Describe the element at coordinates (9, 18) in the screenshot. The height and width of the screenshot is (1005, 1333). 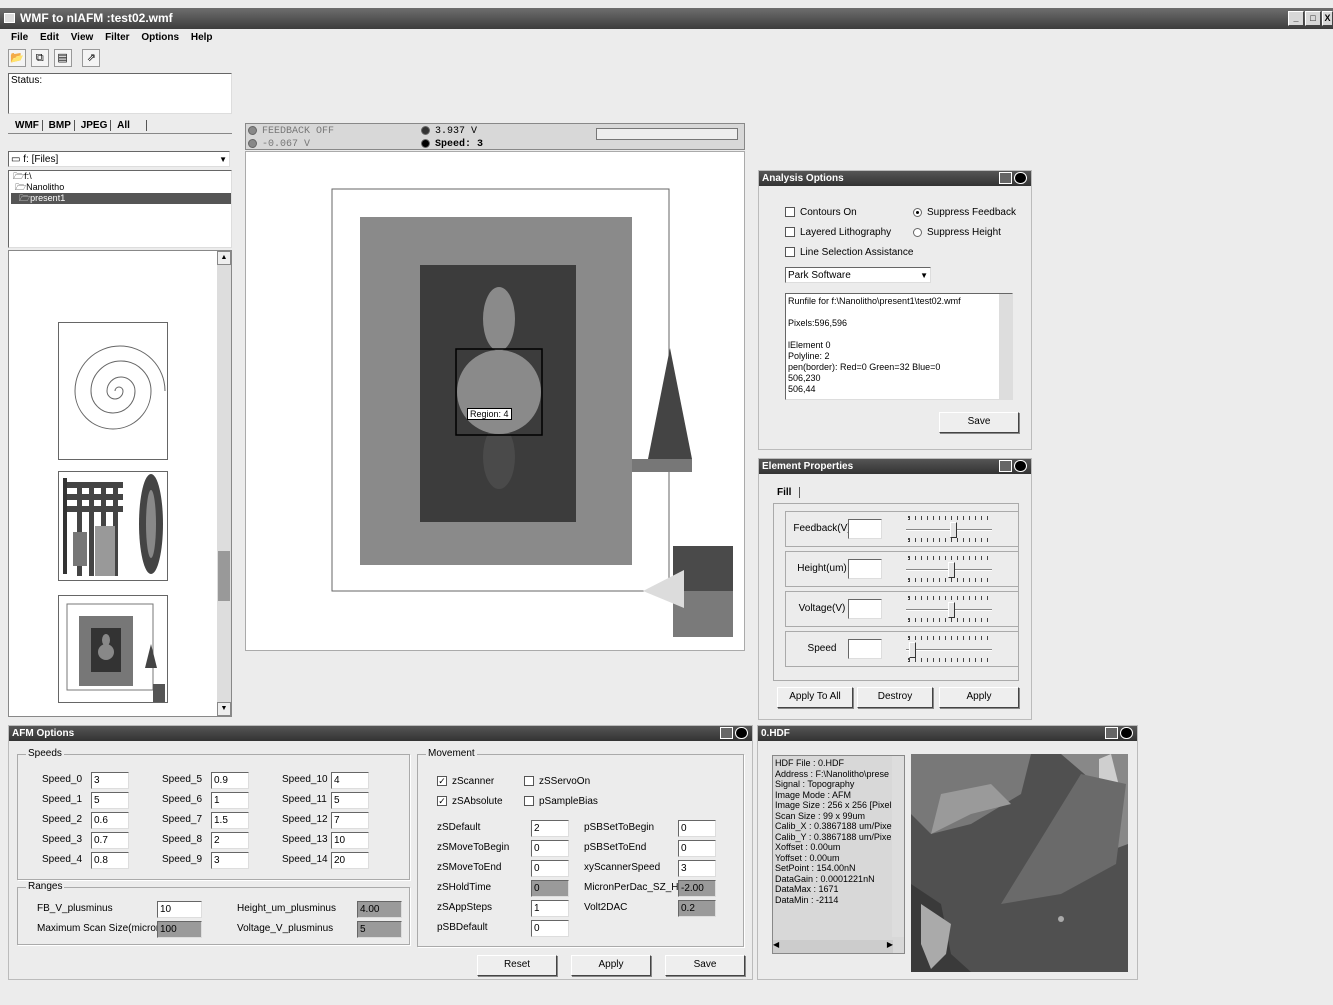
I see `app-icon` at that location.